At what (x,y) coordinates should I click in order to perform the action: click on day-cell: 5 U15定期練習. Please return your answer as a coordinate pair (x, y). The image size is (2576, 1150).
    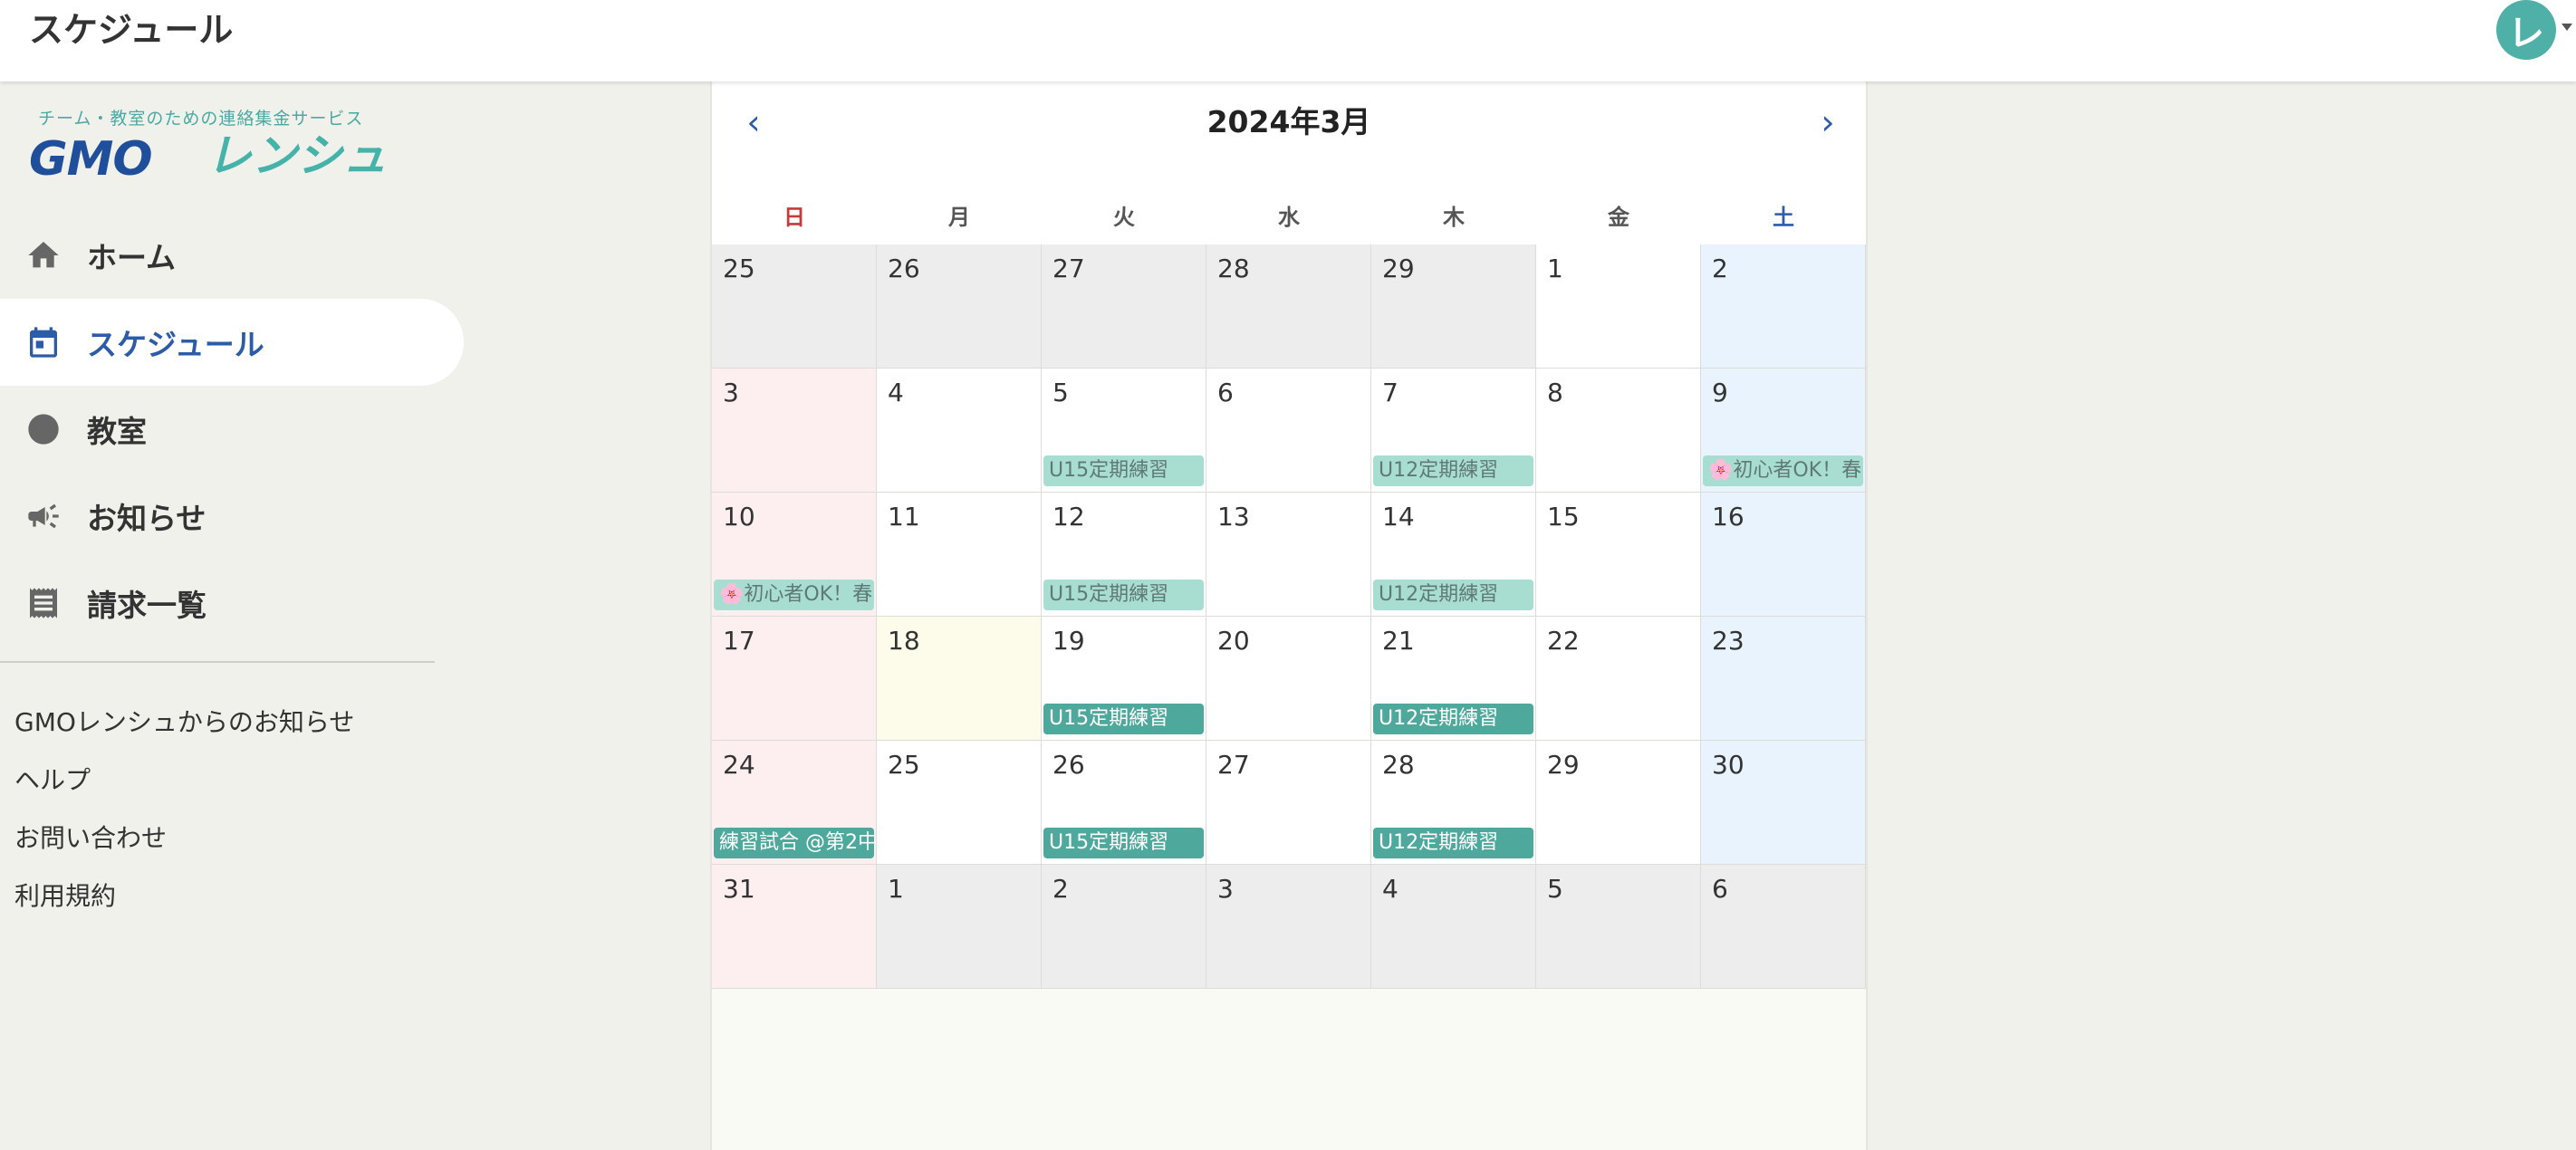
    Looking at the image, I should click on (1124, 431).